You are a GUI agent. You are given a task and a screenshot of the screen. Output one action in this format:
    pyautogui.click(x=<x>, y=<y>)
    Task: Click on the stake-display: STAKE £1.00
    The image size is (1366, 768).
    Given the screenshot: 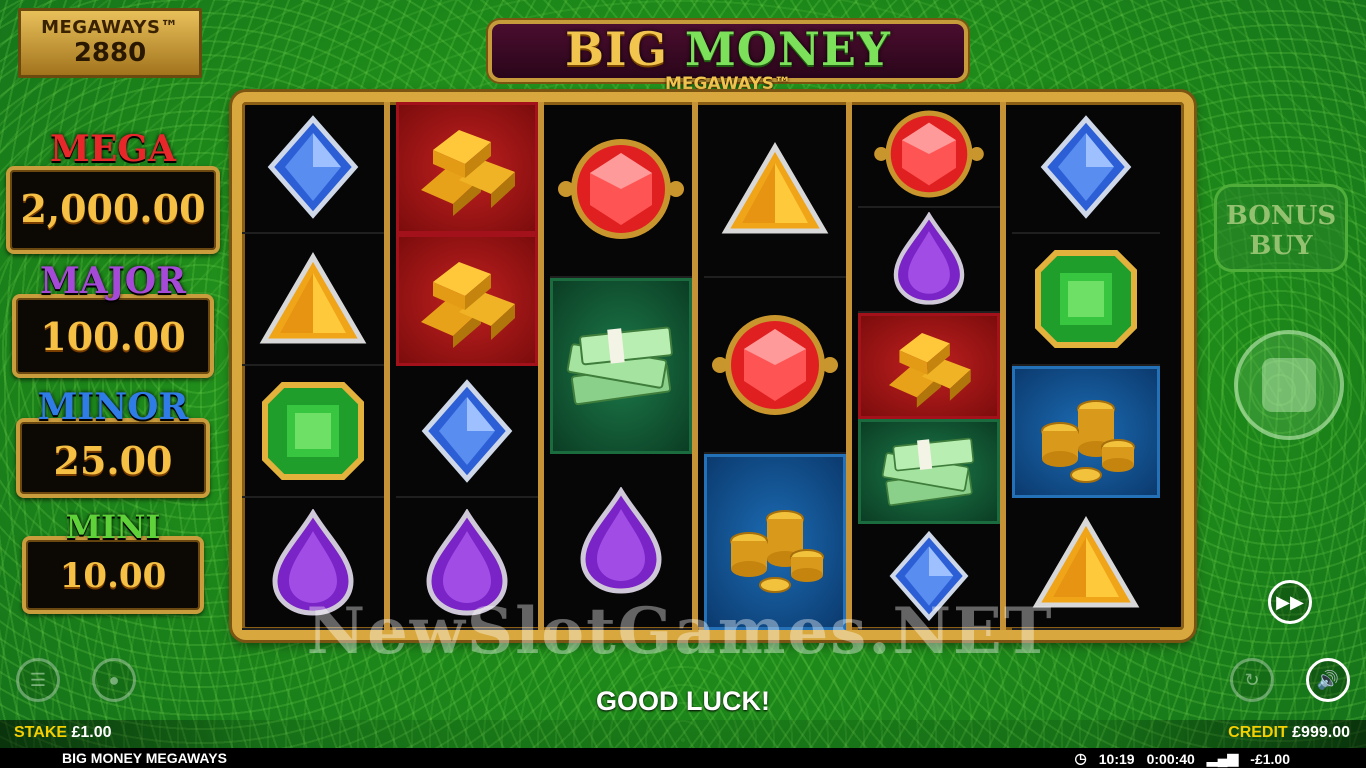 What is the action you would take?
    pyautogui.click(x=63, y=733)
    